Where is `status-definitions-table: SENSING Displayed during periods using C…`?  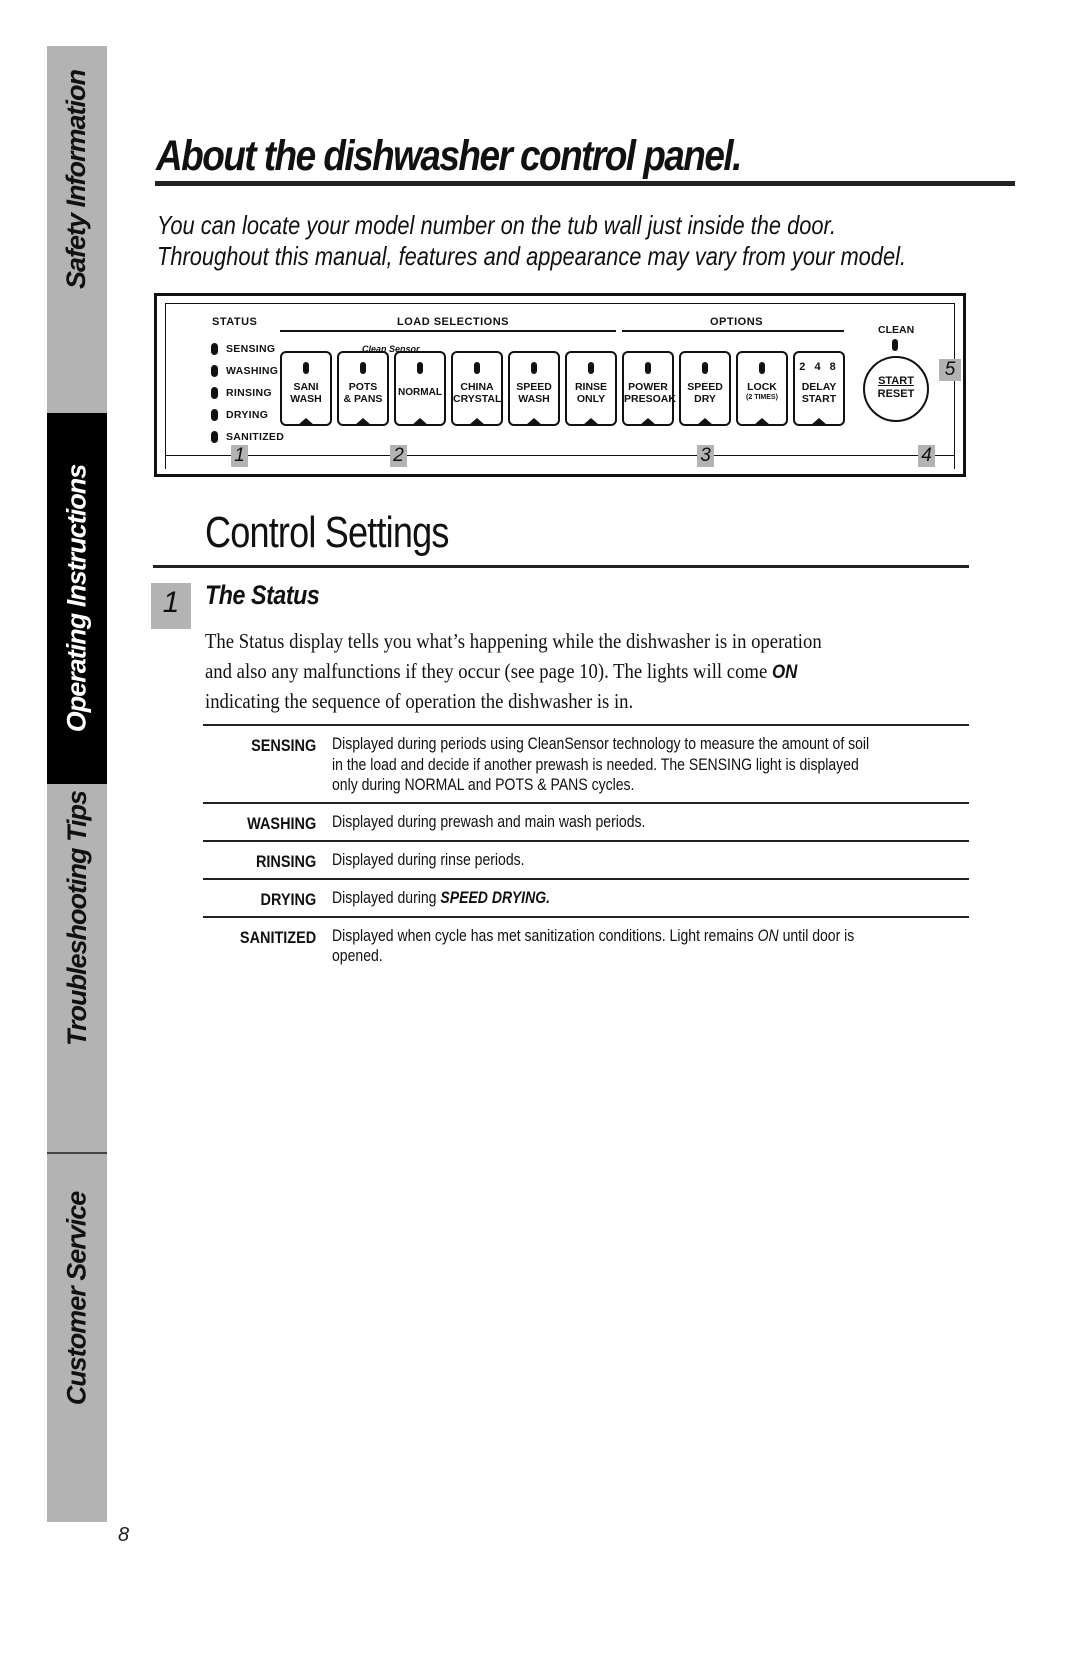 status-definitions-table: SENSING Displayed during periods using C… is located at coordinates (586, 848).